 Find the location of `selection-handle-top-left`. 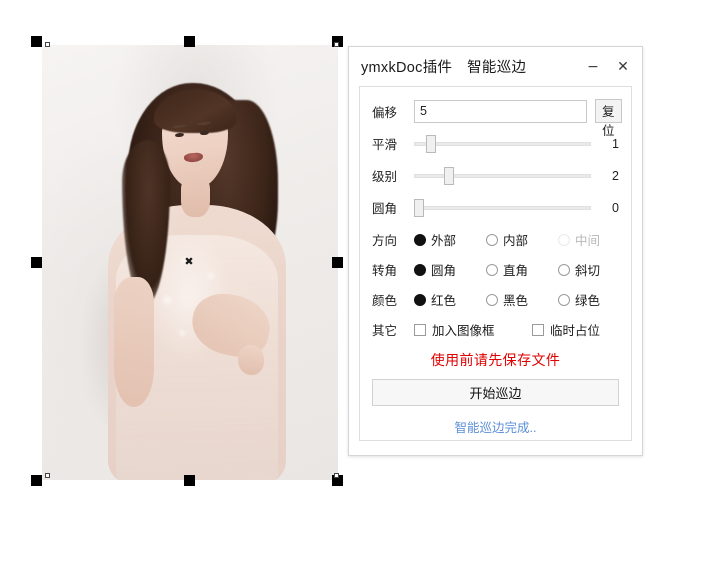

selection-handle-top-left is located at coordinates (36, 41).